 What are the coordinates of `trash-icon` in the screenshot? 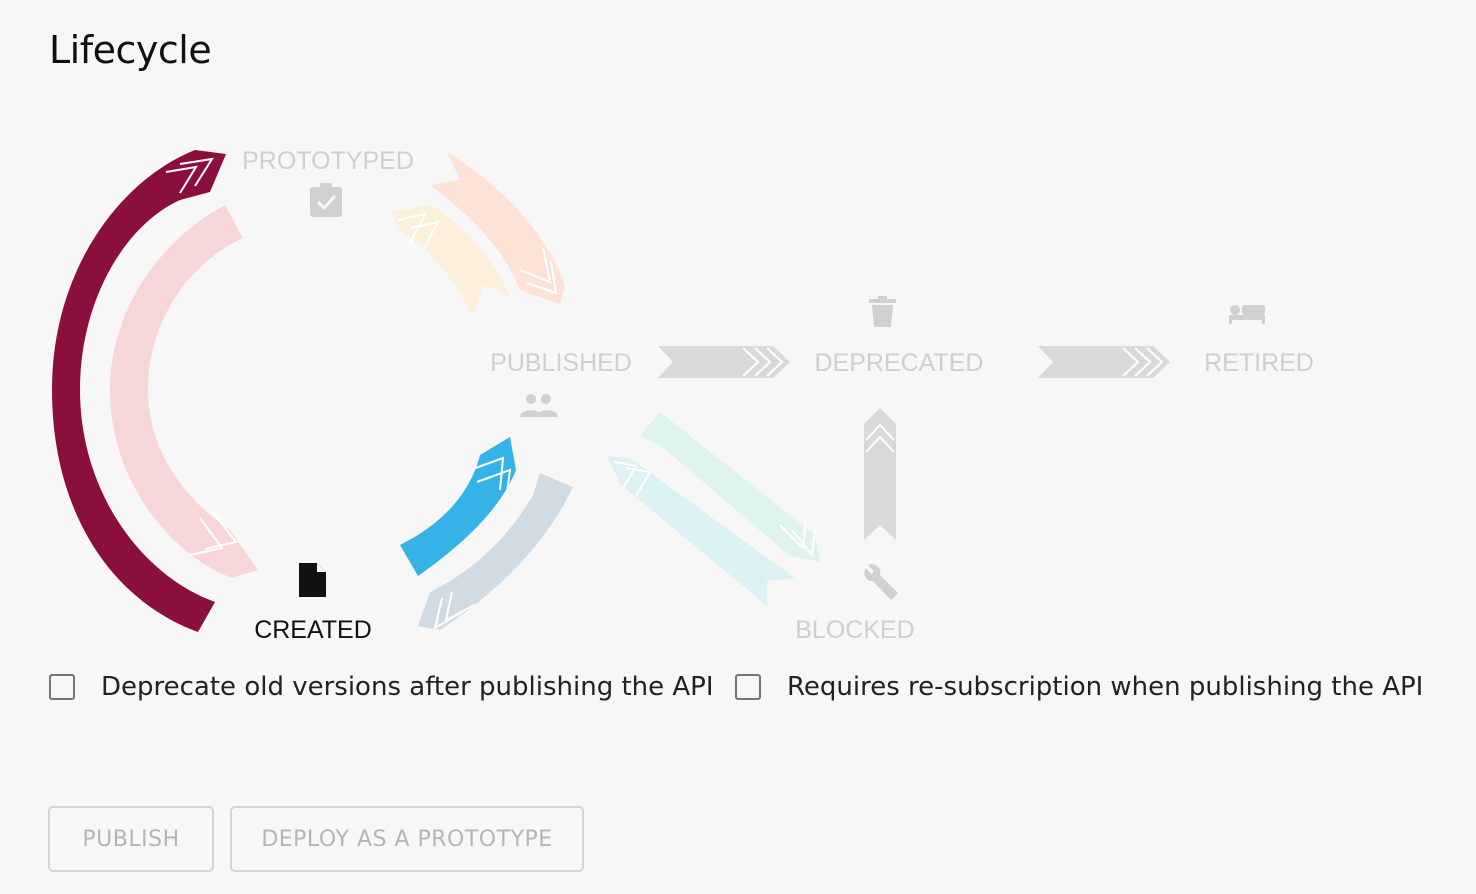 It's located at (882, 311).